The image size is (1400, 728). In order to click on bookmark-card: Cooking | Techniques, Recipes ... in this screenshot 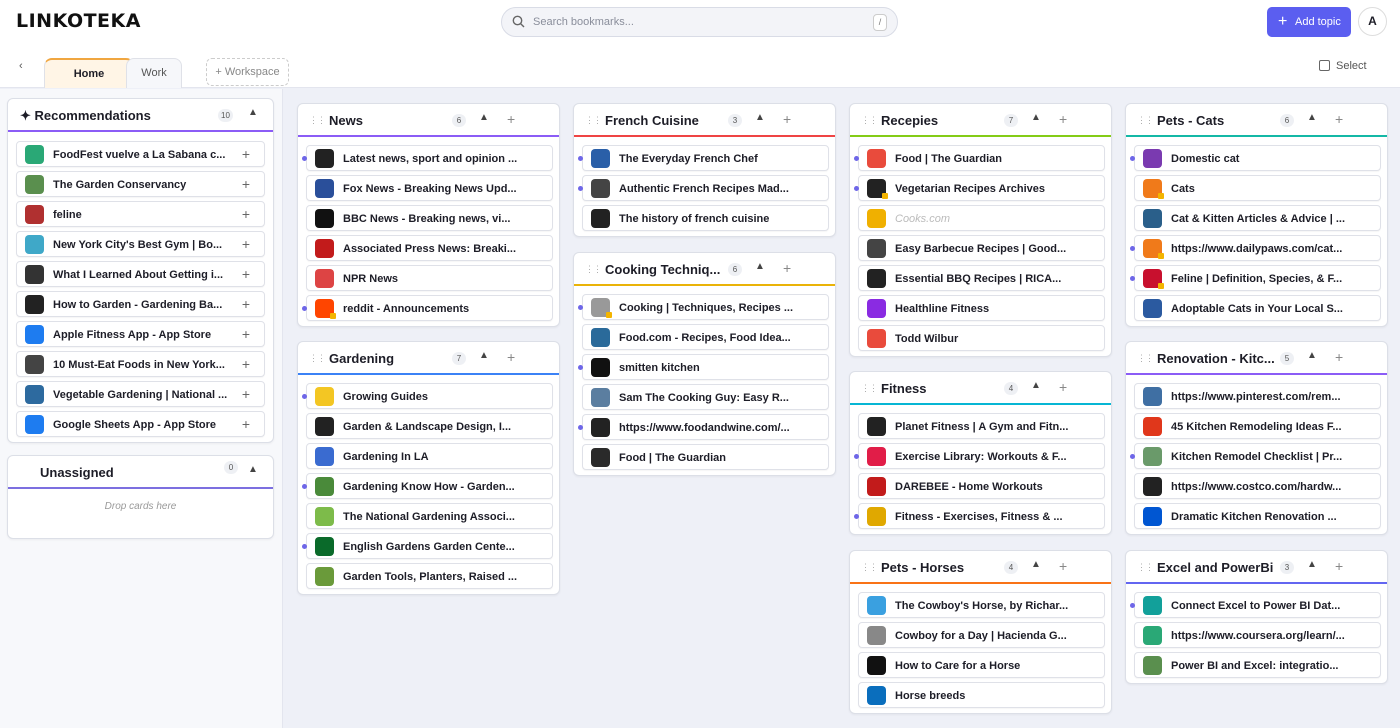, I will do `click(703, 307)`.